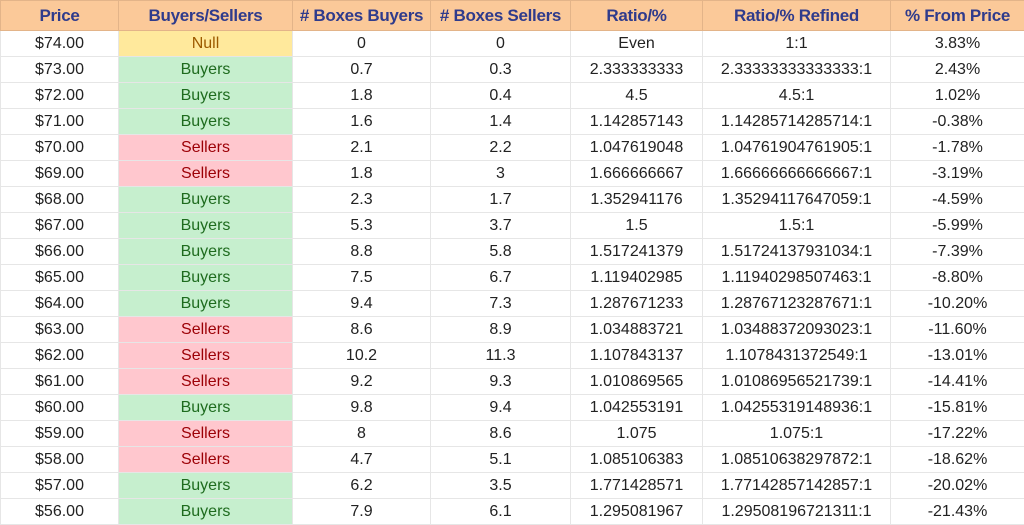 Image resolution: width=1024 pixels, height=525 pixels. I want to click on boxes-buyers-cell: 2.3, so click(362, 200).